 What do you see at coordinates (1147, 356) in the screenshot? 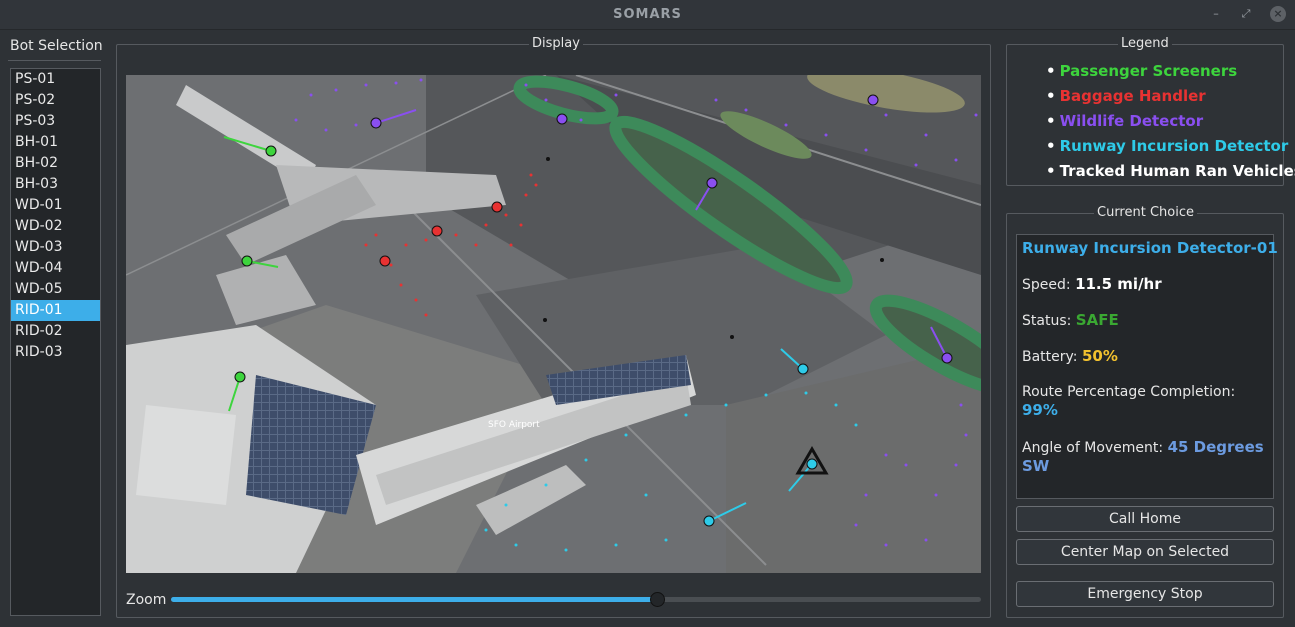
I see `battery-field: Battery: 50%` at bounding box center [1147, 356].